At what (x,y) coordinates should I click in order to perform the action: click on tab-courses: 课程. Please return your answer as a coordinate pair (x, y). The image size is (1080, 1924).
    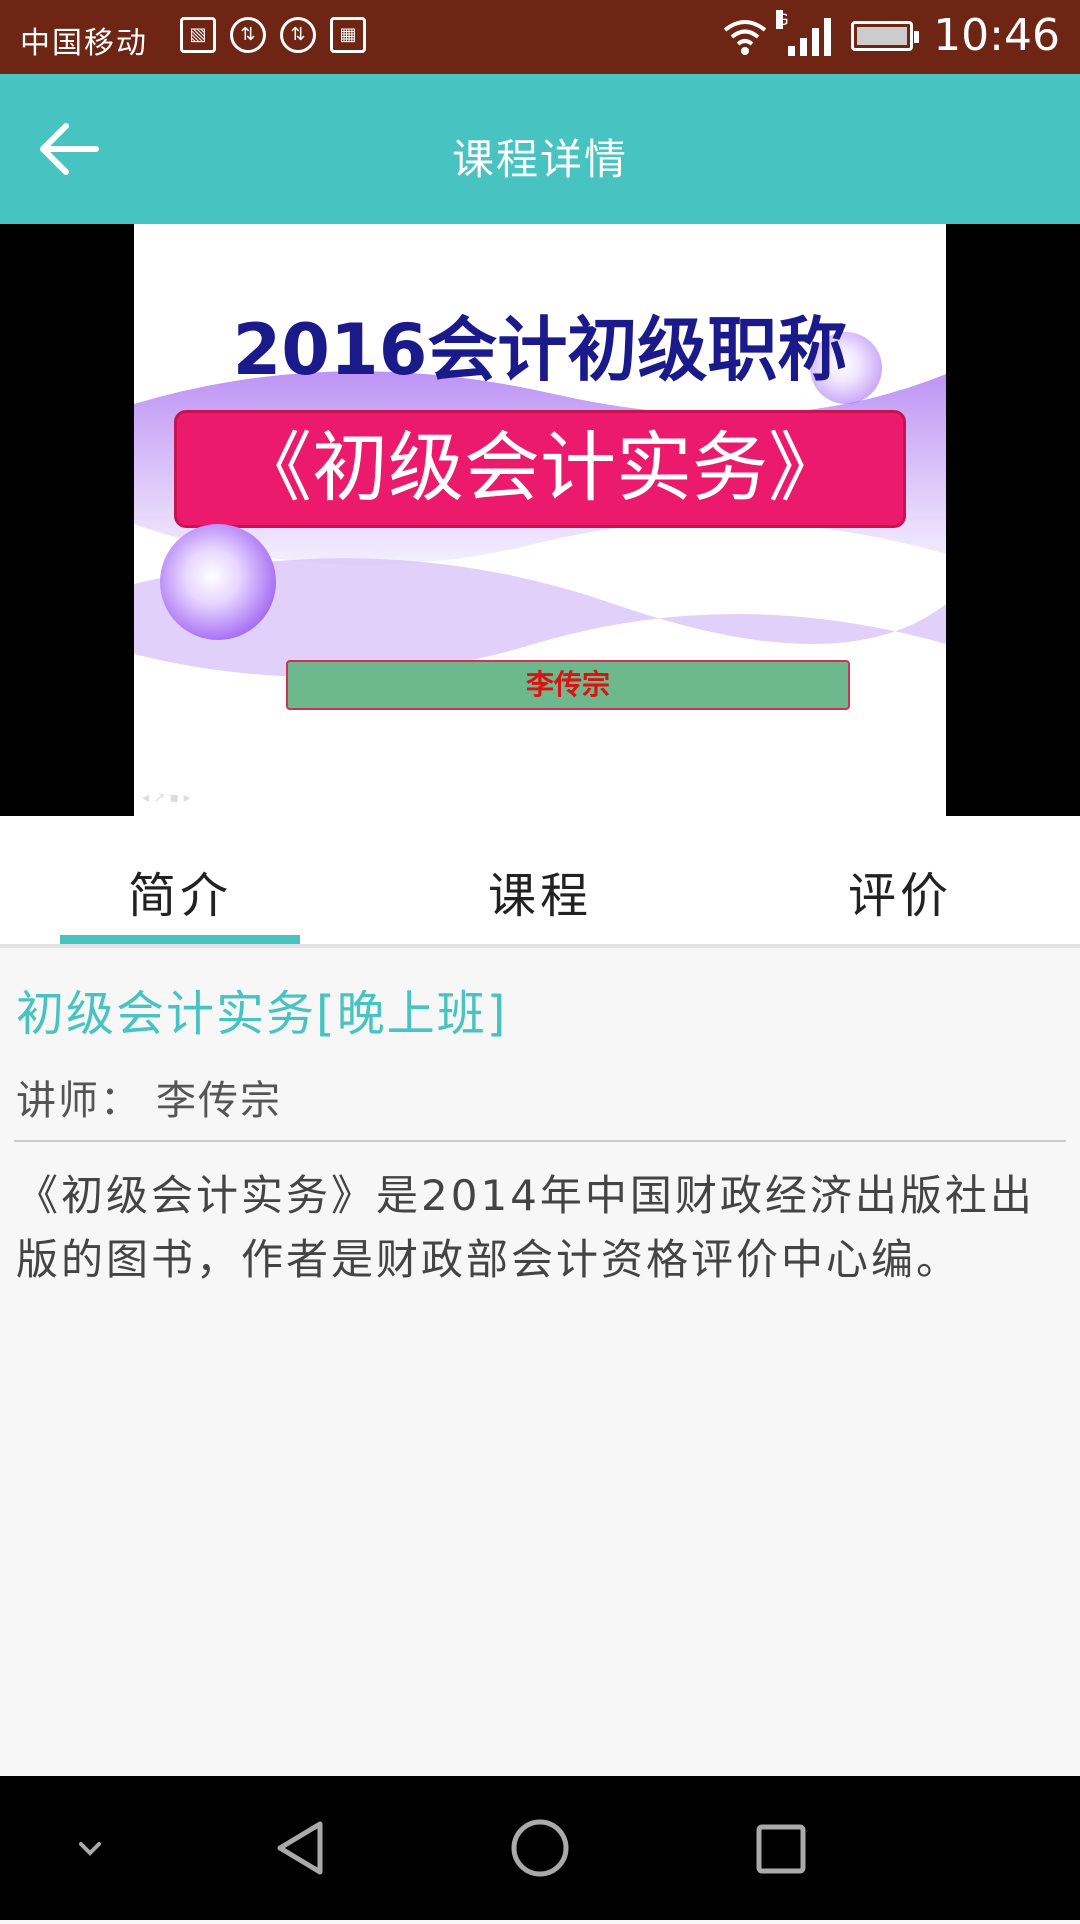
    Looking at the image, I should click on (540, 880).